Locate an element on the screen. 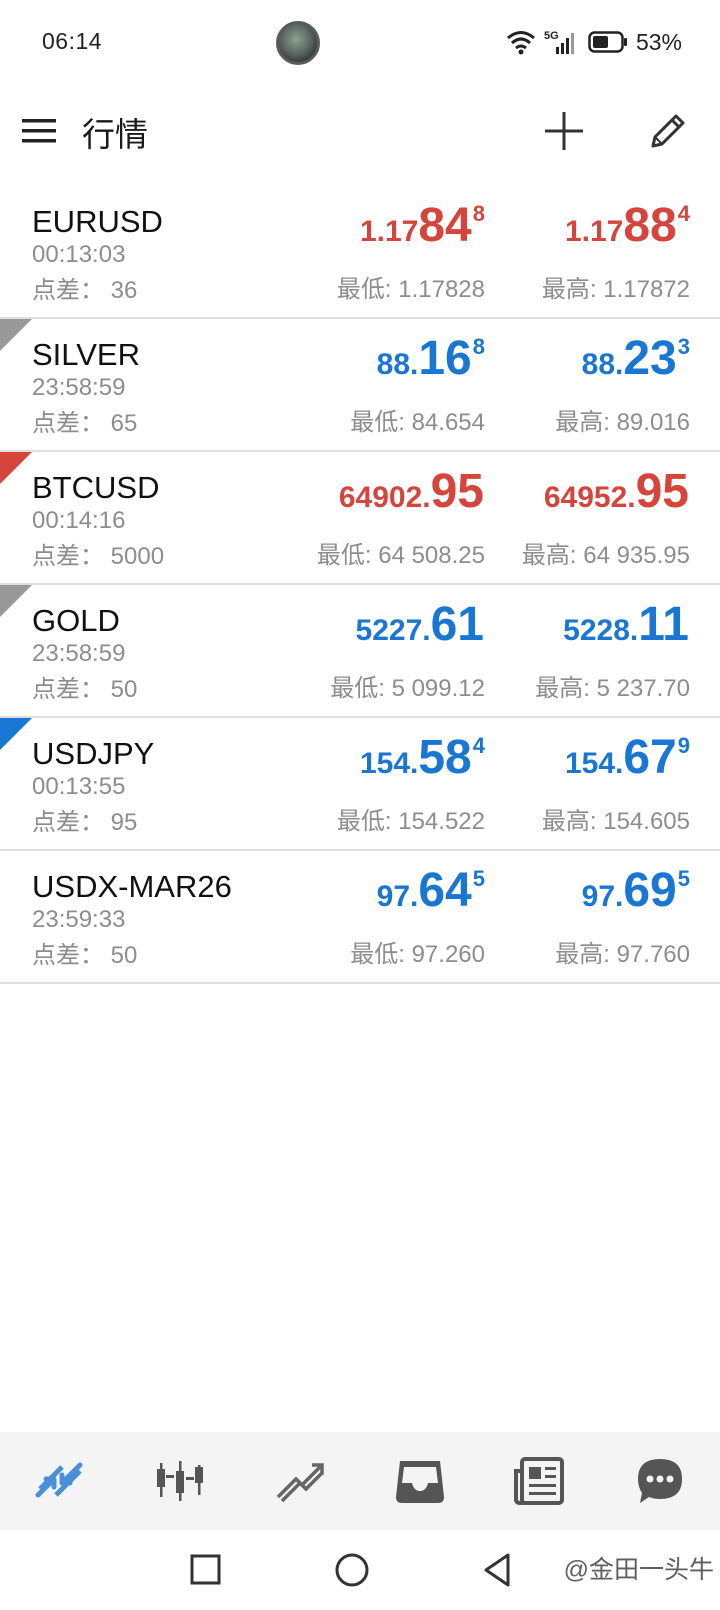  ask-price: 97.695 is located at coordinates (636, 891).